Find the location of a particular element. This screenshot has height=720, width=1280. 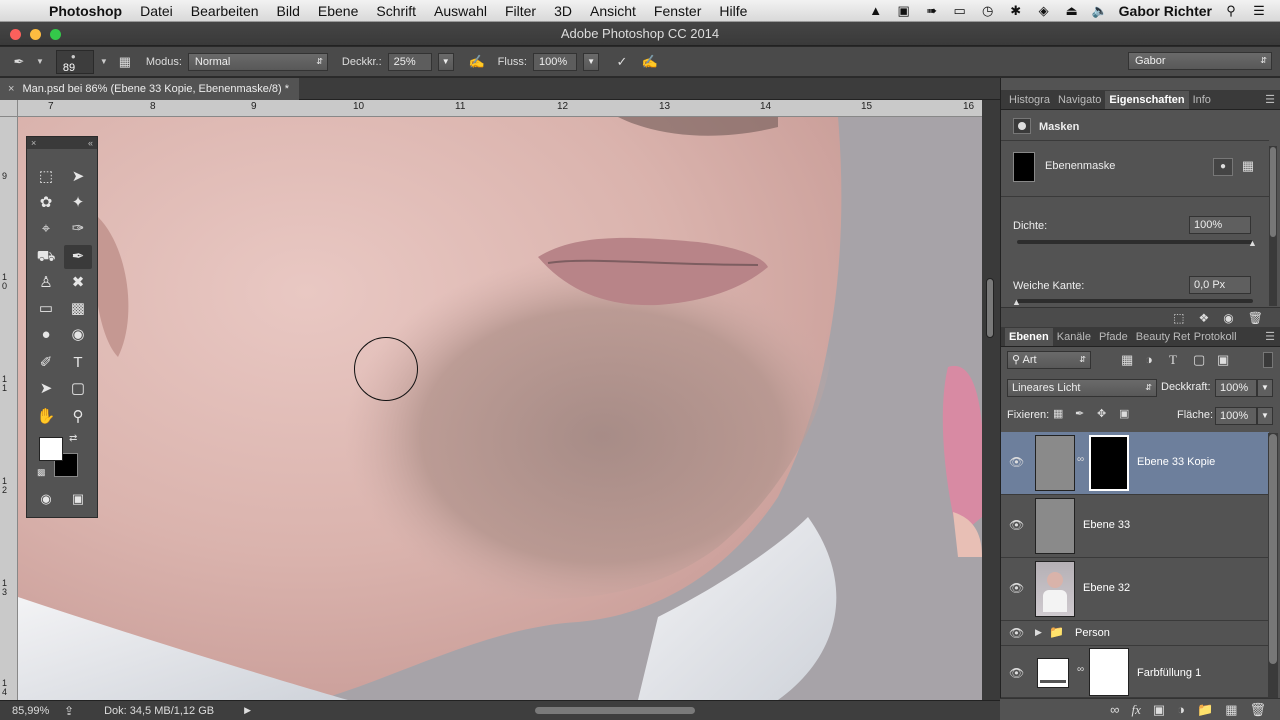

status-menu-arrow-icon: ▶ is located at coordinates (247, 710).